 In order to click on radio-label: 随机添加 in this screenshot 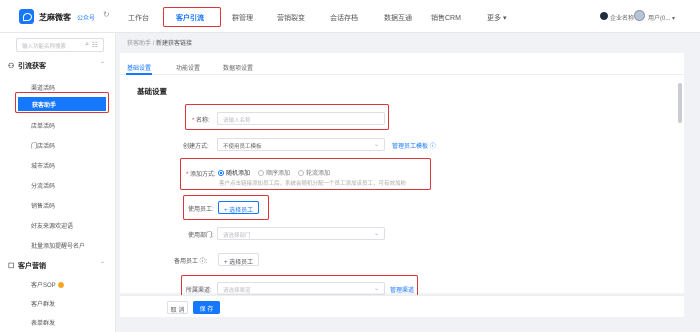, I will do `click(238, 174)`.